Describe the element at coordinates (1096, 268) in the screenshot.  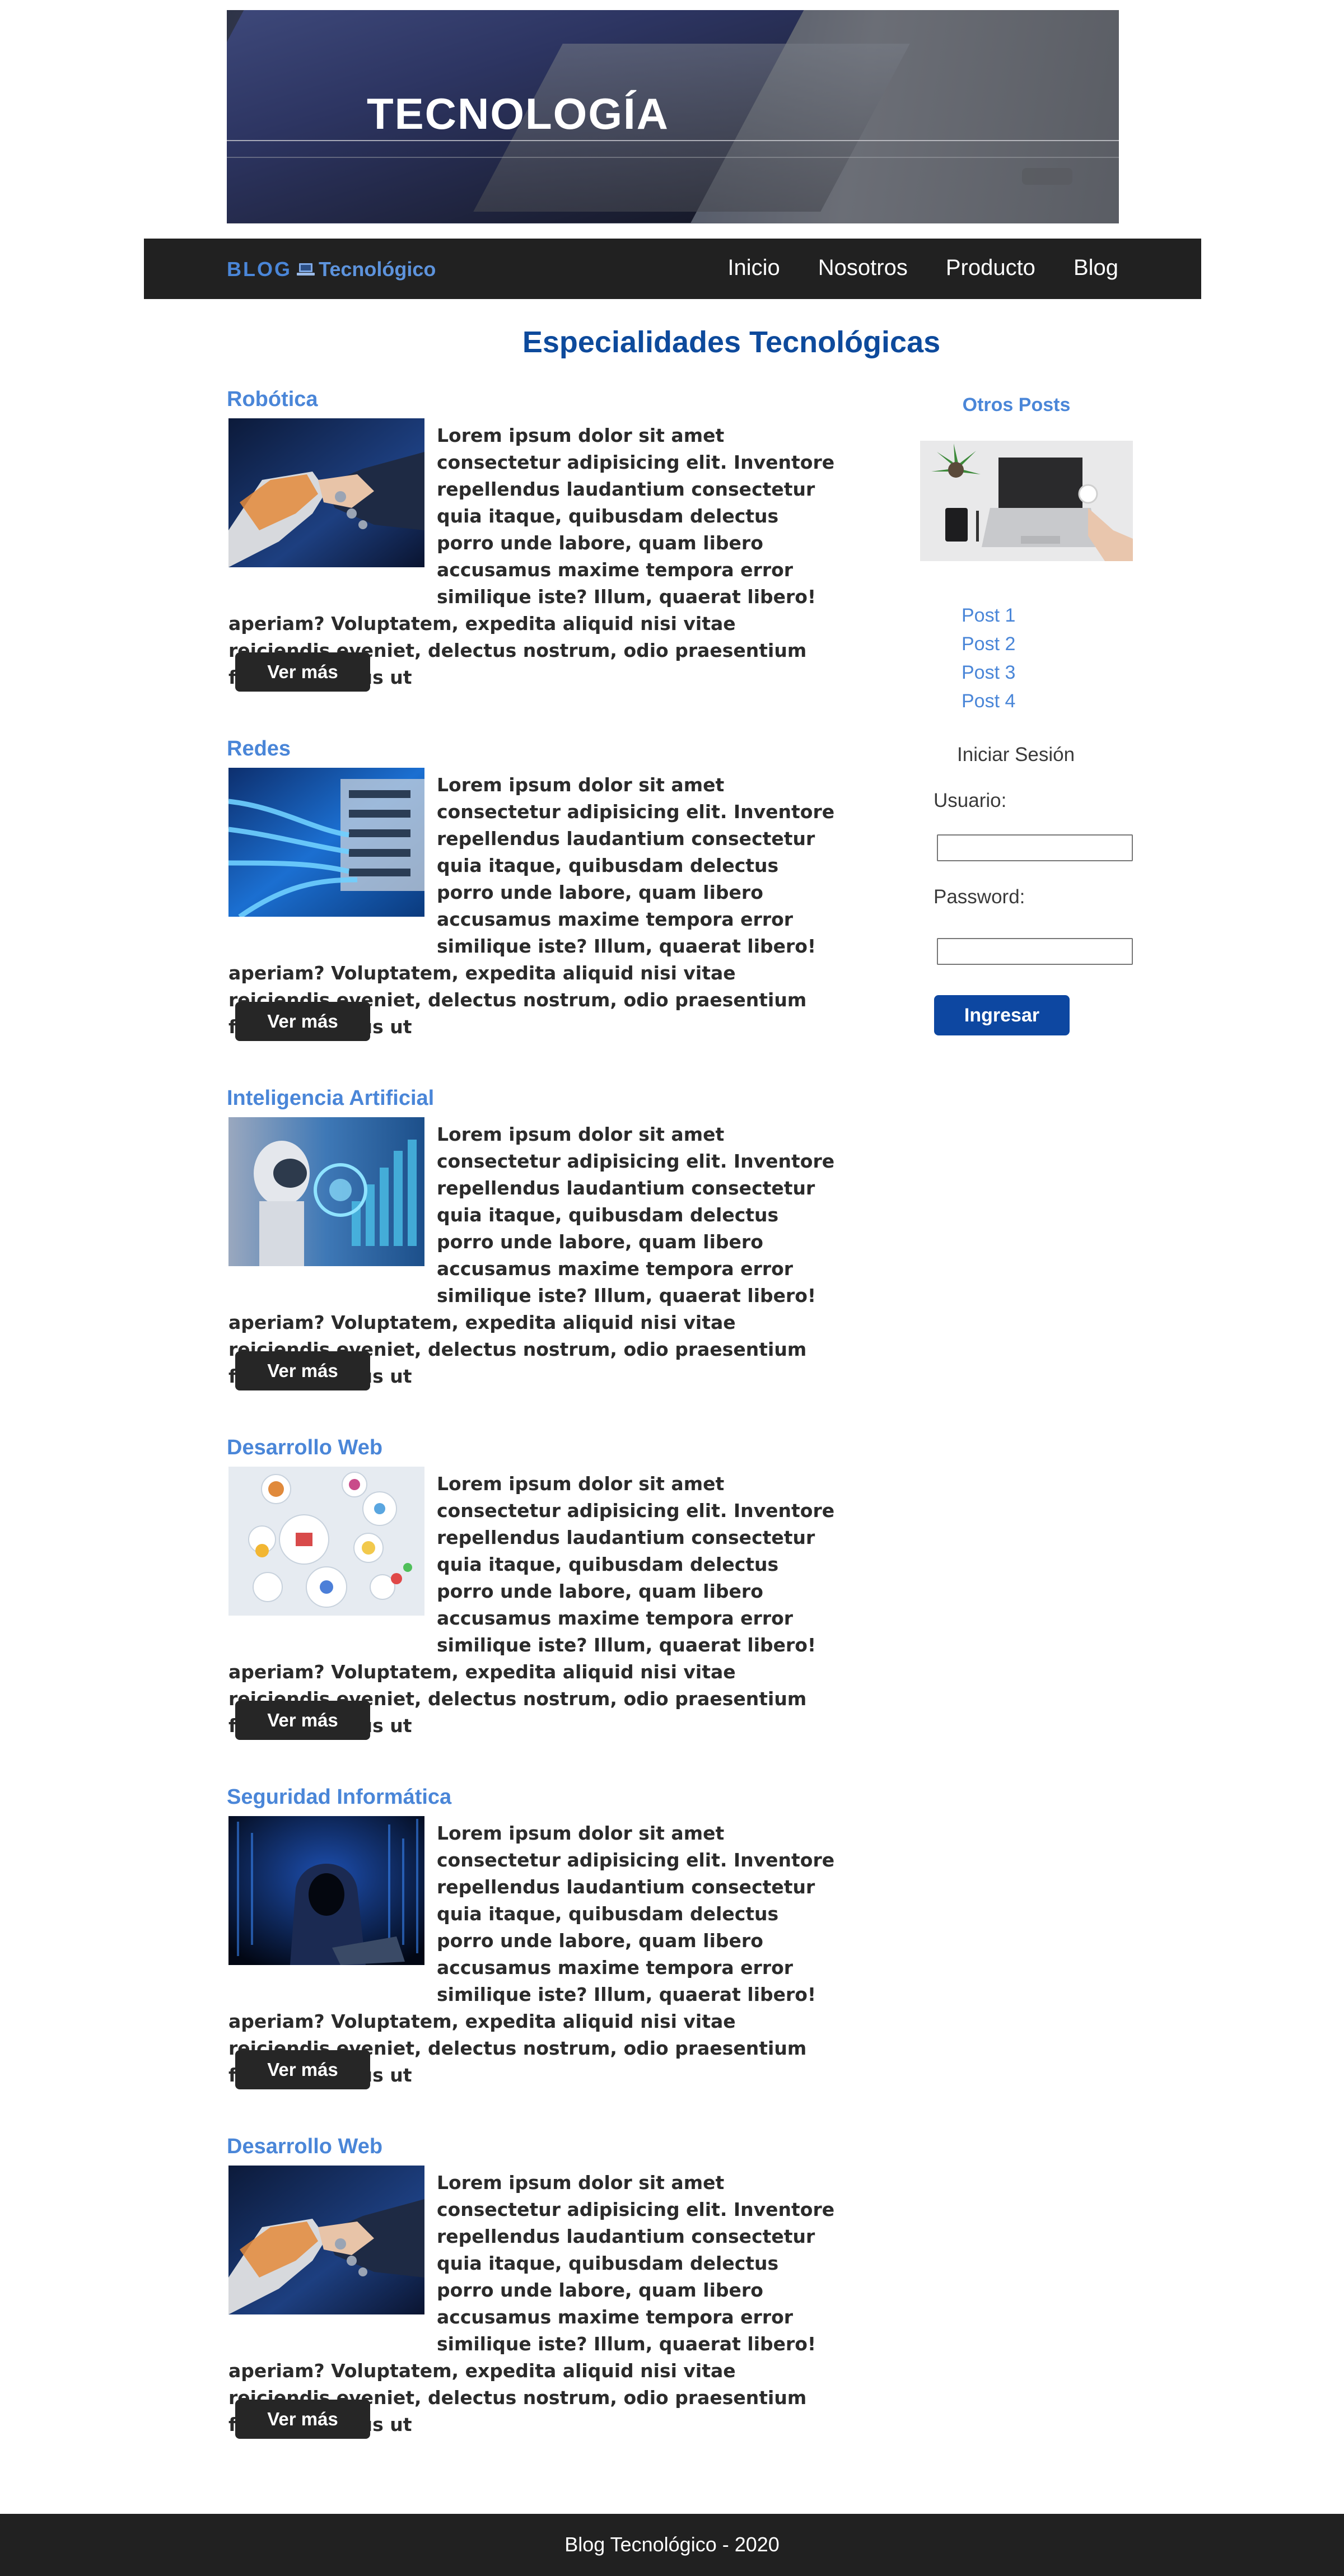
I see `nav-link-blog: Blog` at that location.